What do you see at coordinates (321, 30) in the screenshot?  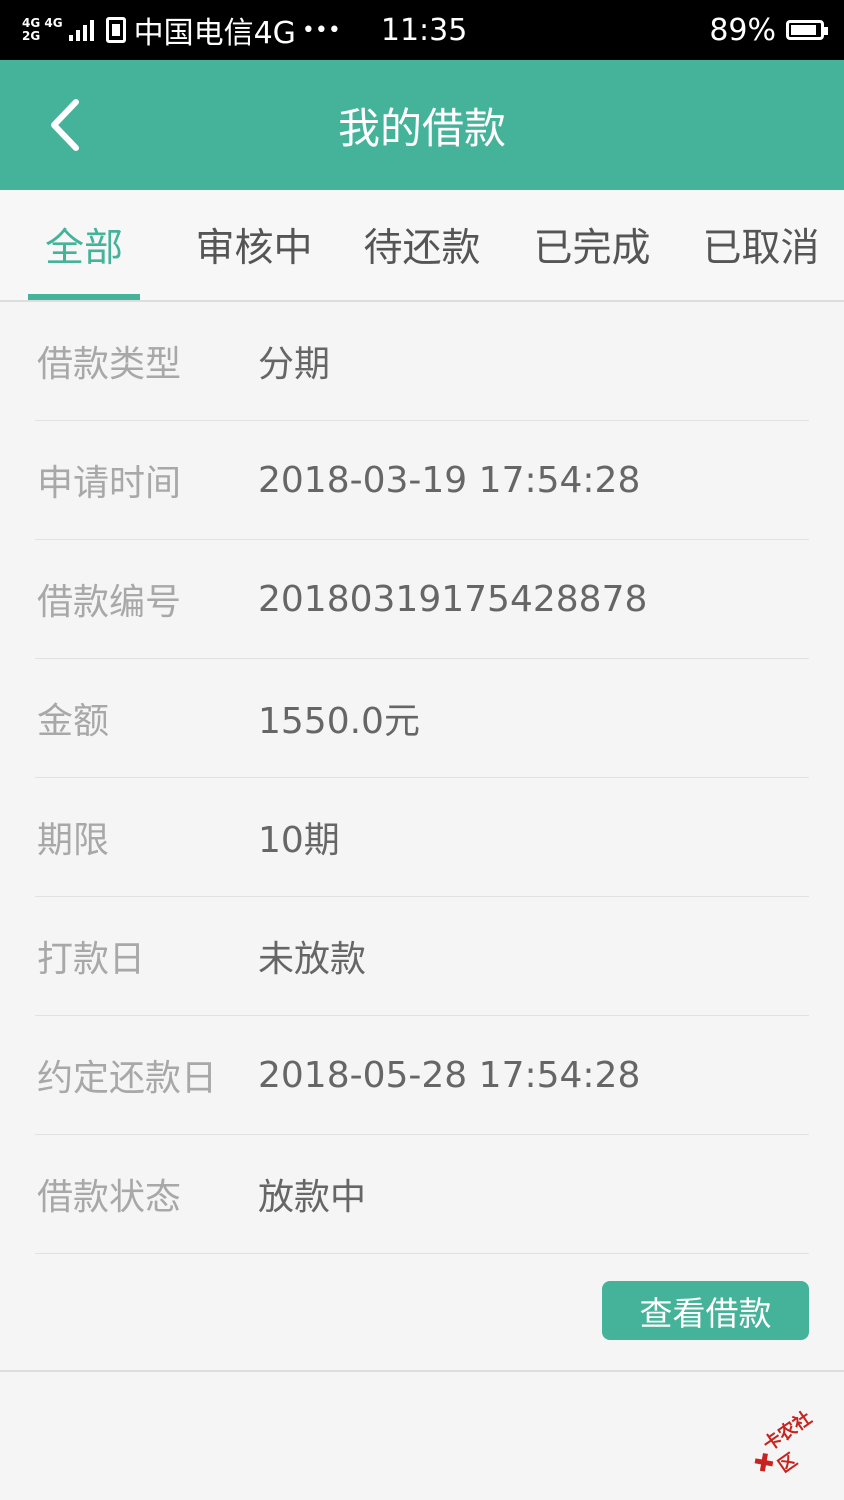 I see `more-indicator: •••` at bounding box center [321, 30].